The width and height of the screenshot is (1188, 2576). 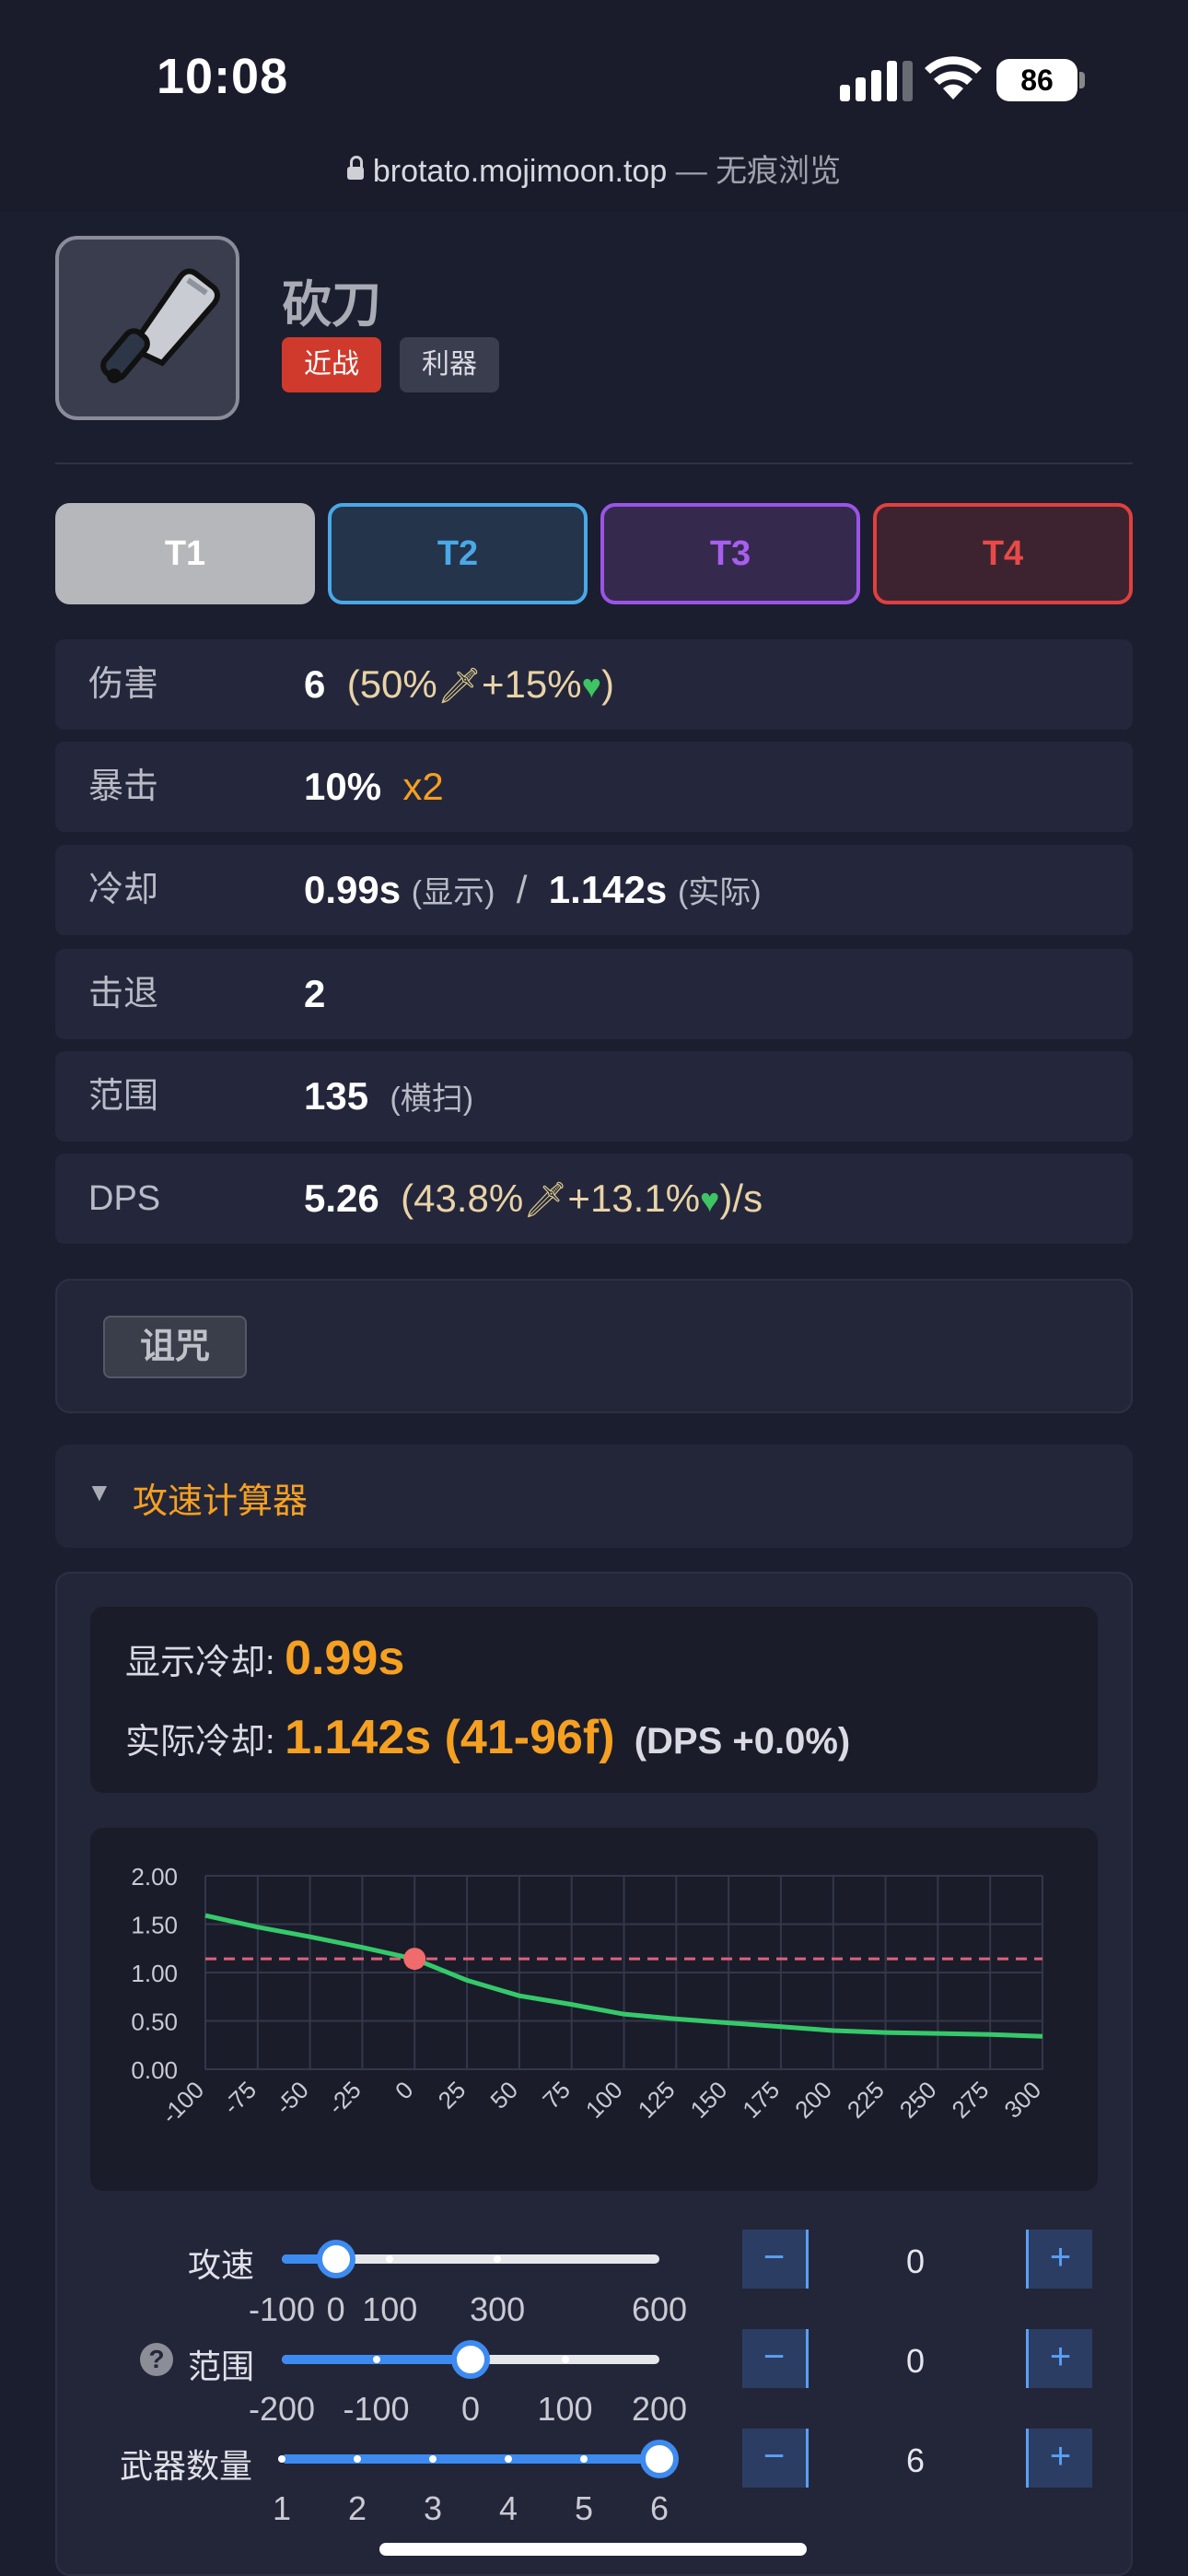 I want to click on slider-tick-label: 5, so click(x=584, y=2508).